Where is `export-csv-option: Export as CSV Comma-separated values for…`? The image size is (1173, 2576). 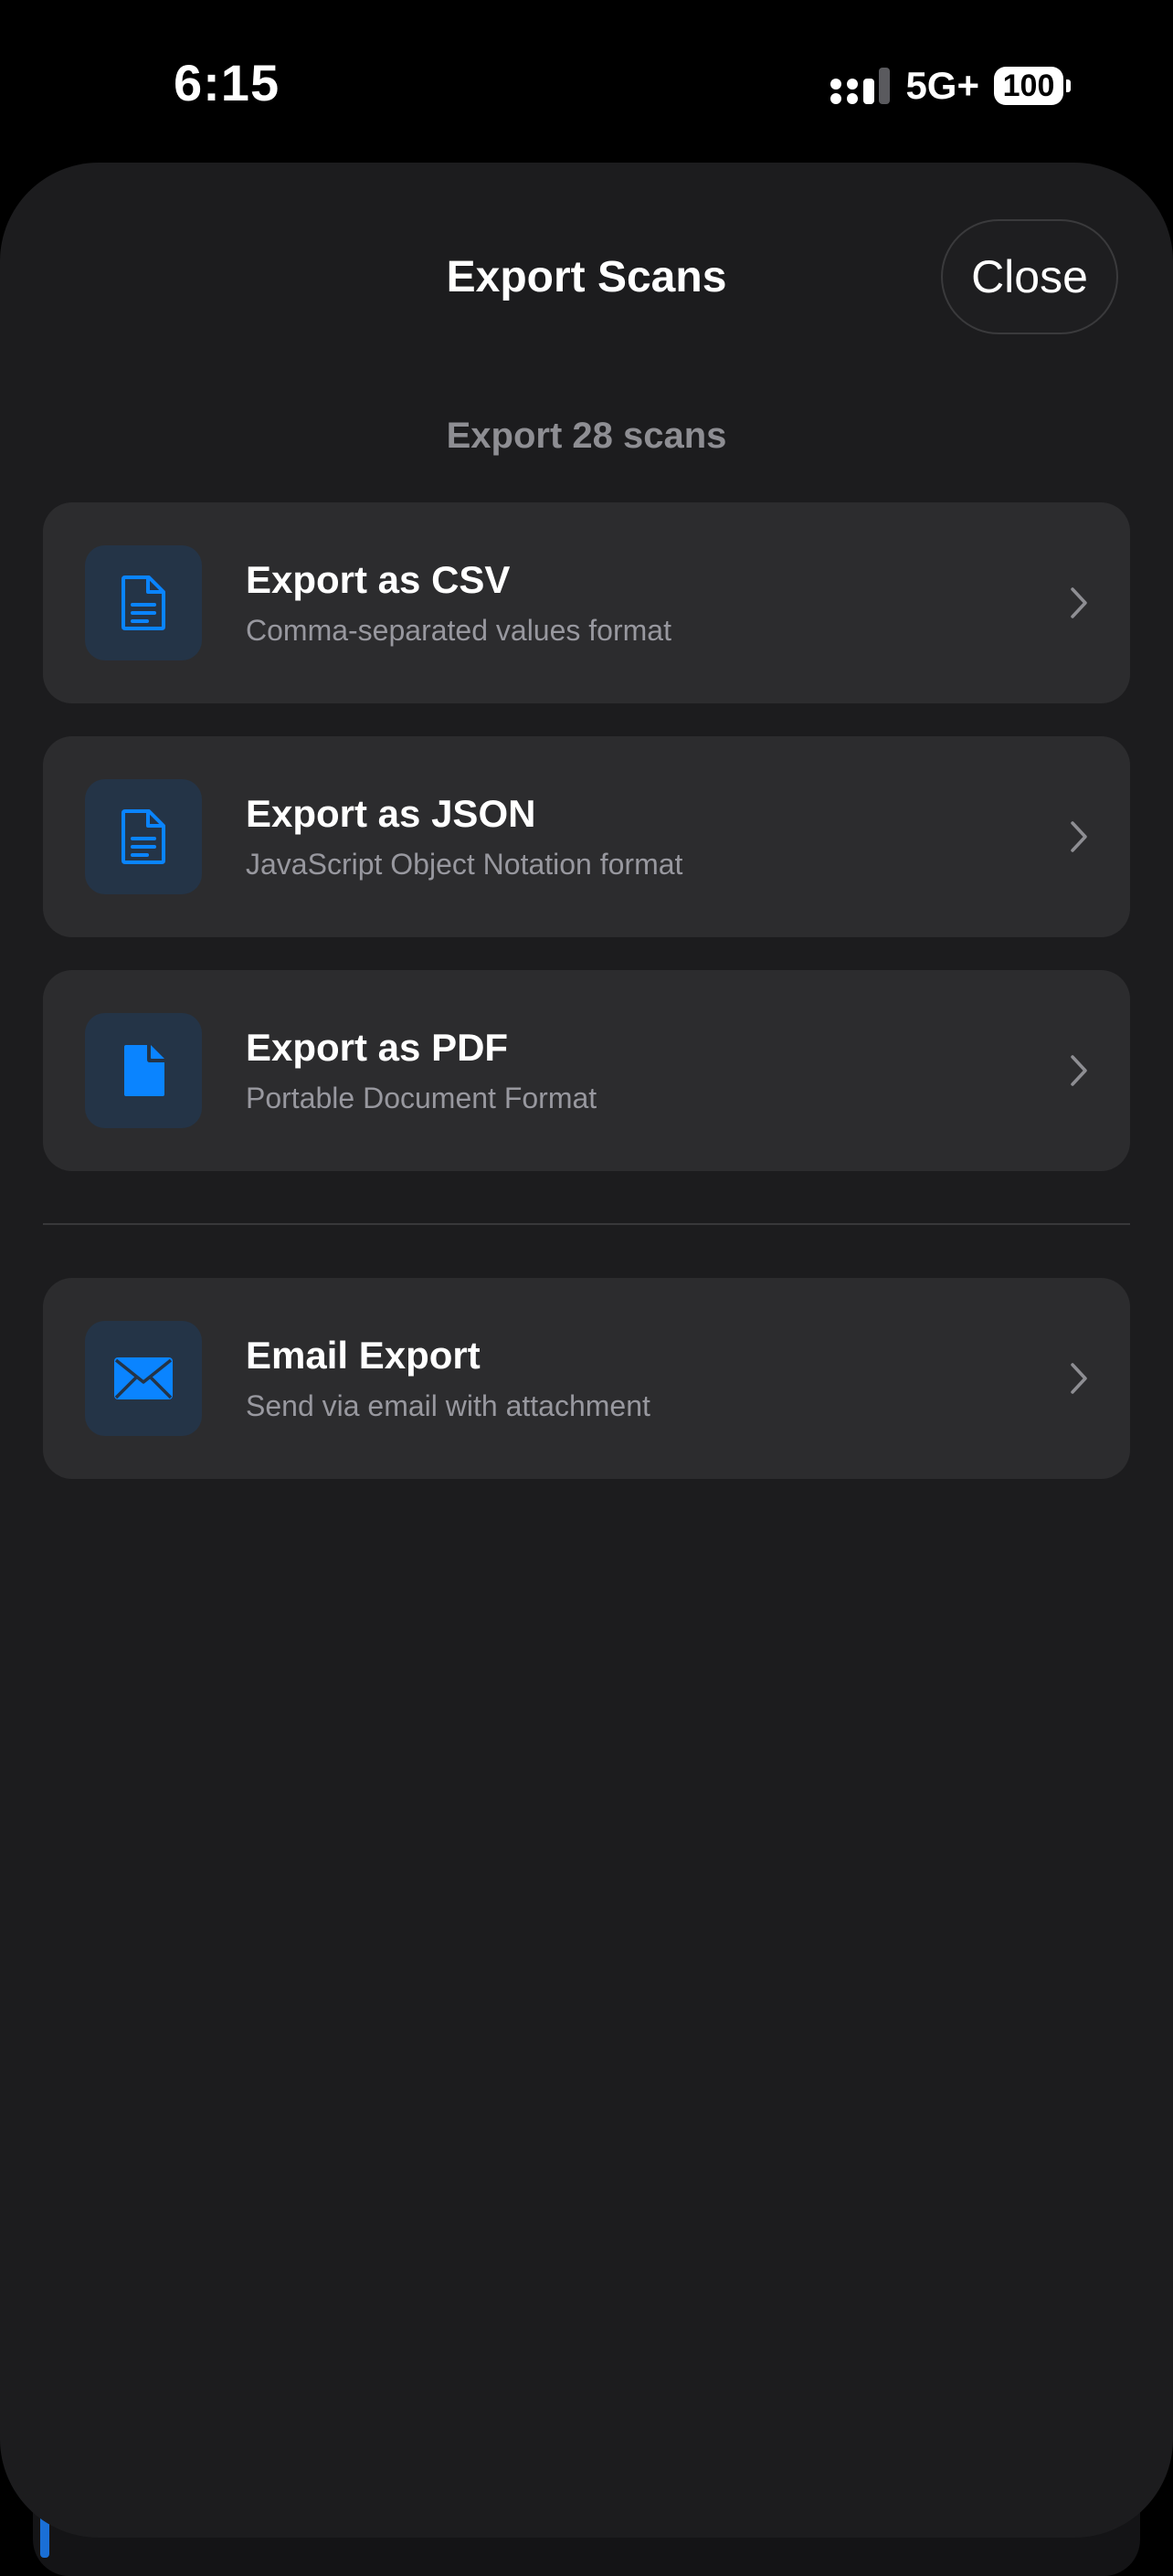 export-csv-option: Export as CSV Comma-separated values for… is located at coordinates (586, 602).